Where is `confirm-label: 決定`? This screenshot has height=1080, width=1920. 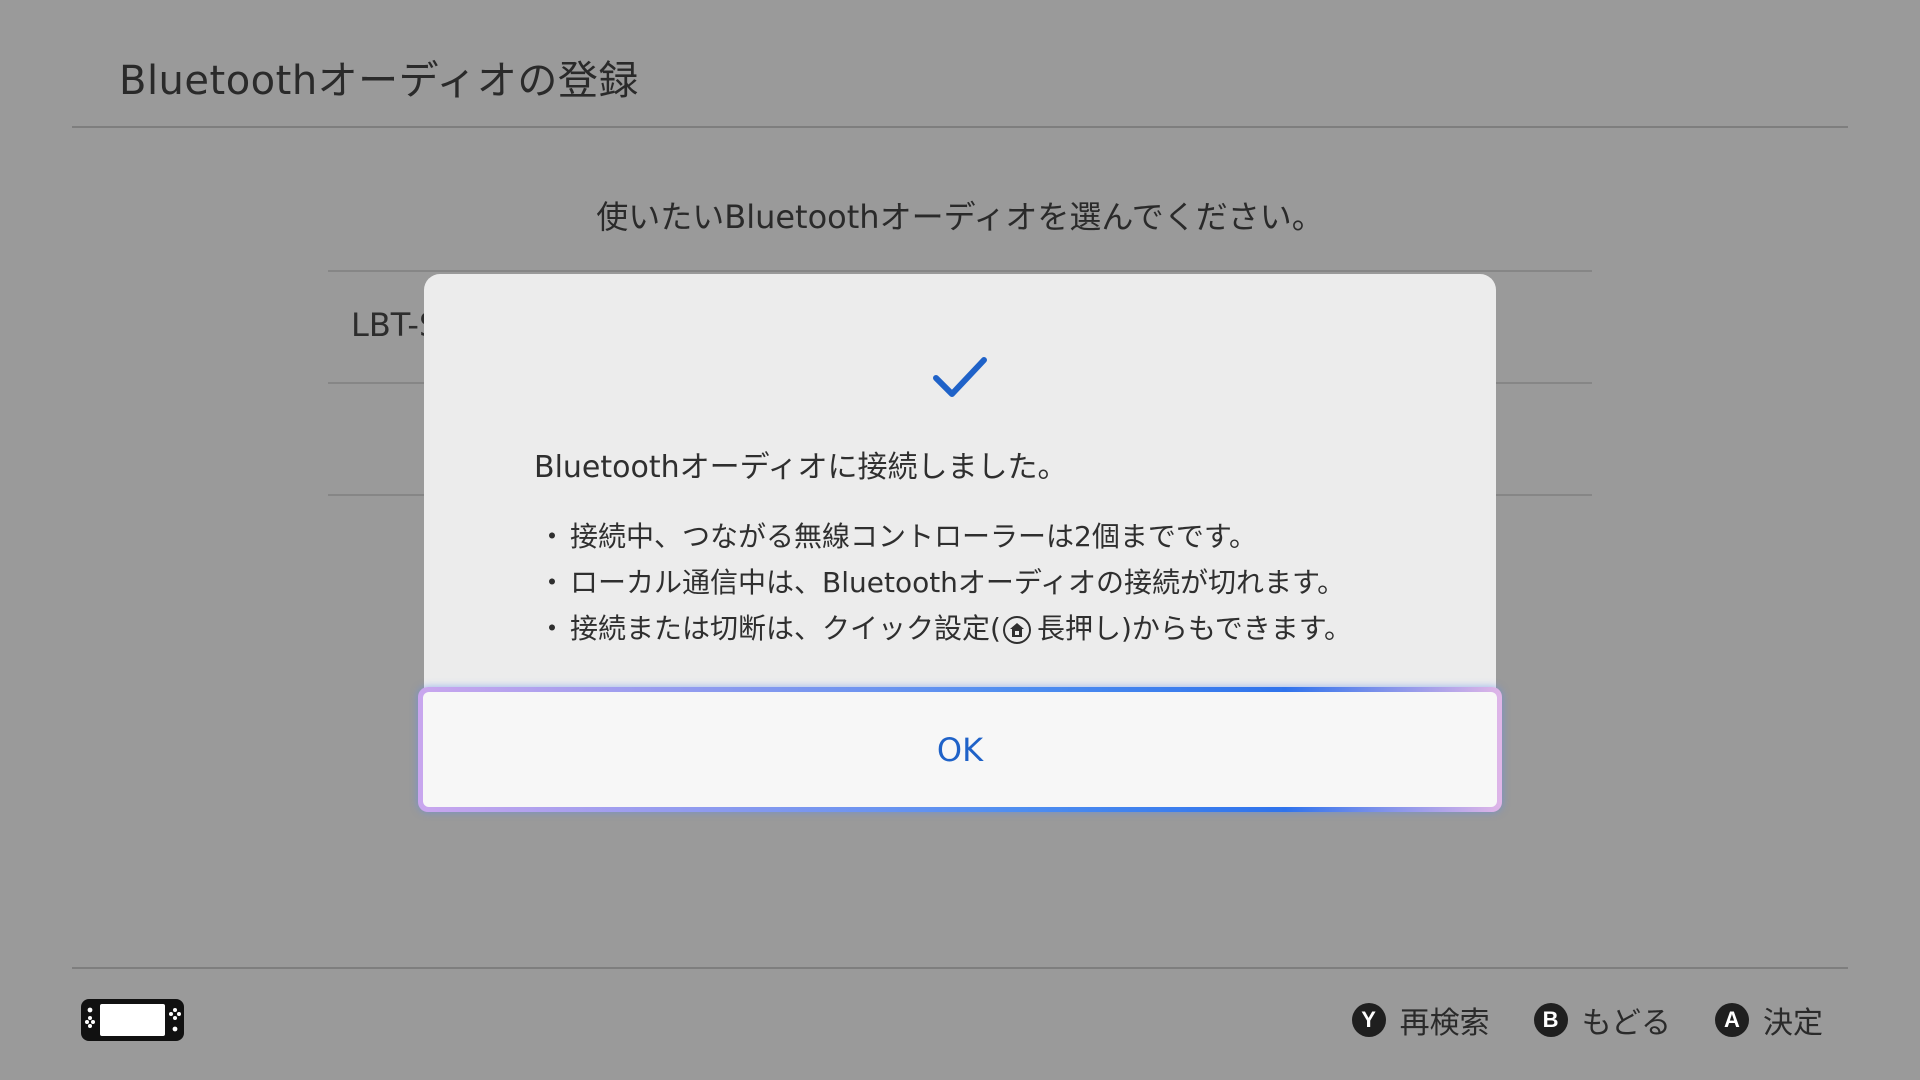 confirm-label: 決定 is located at coordinates (1793, 1023).